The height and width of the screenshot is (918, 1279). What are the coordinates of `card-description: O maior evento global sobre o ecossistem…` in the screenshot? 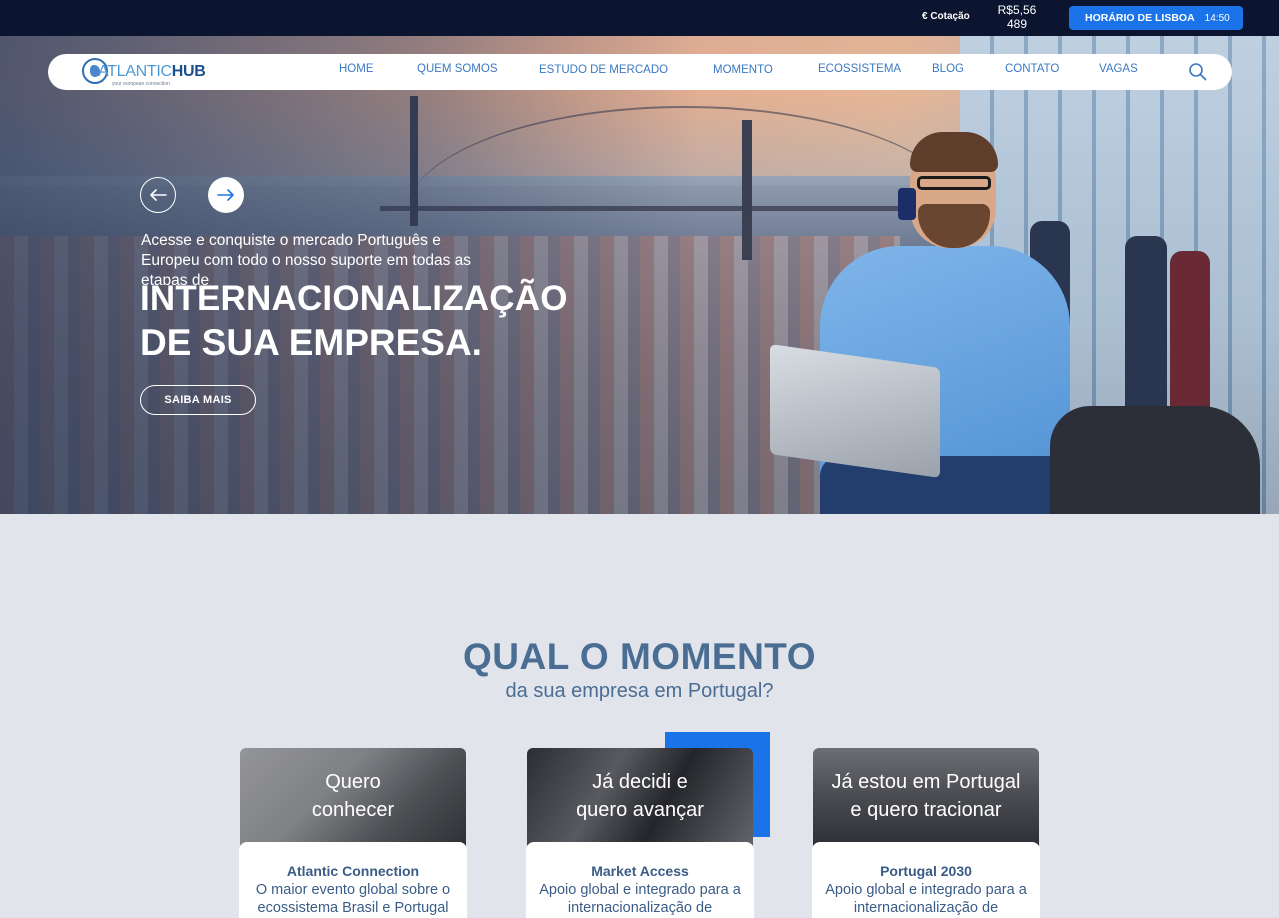 It's located at (353, 899).